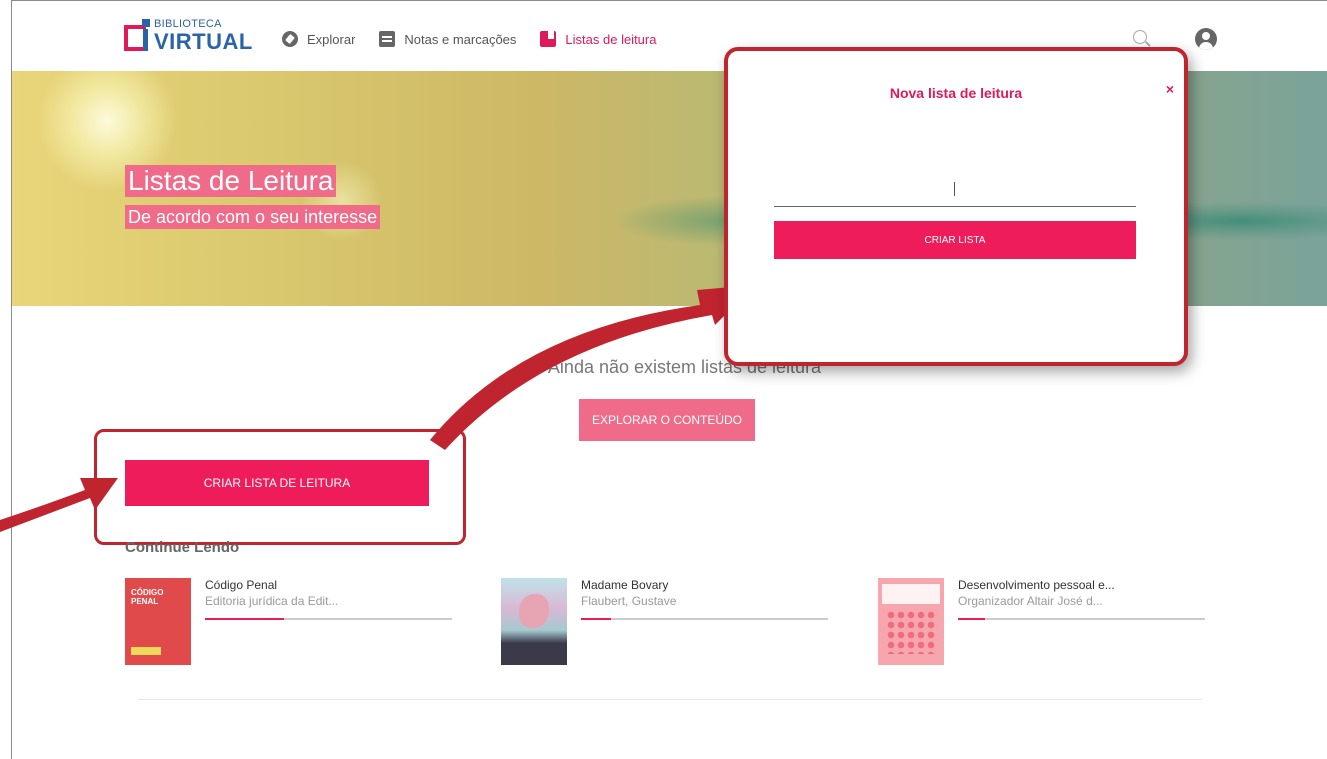 Image resolution: width=1327 pixels, height=759 pixels. I want to click on modal-title: Nova lista de leitura, so click(956, 93).